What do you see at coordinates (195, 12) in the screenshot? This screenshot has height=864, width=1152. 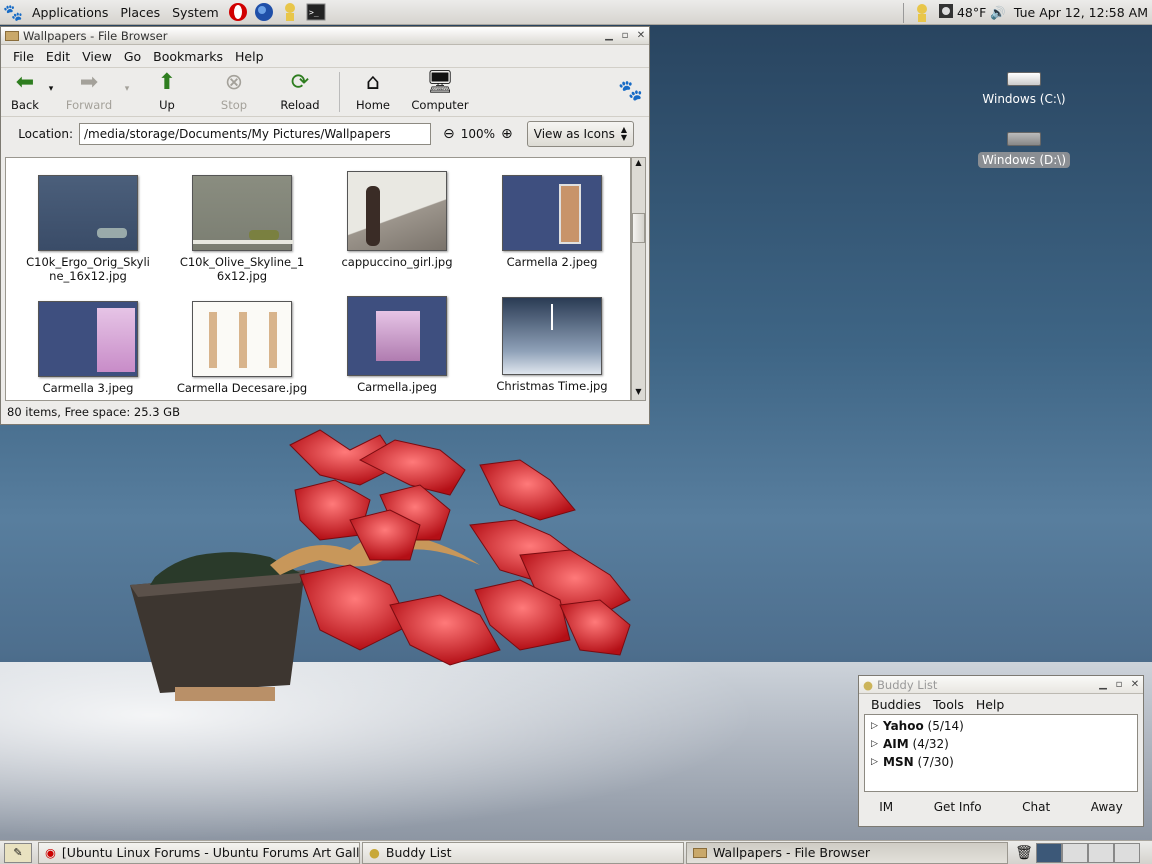 I see `system-menu: System` at bounding box center [195, 12].